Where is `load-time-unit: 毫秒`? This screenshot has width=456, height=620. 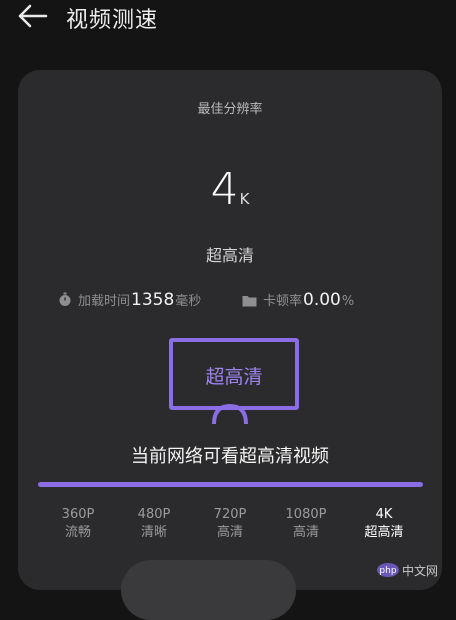 load-time-unit: 毫秒 is located at coordinates (188, 301).